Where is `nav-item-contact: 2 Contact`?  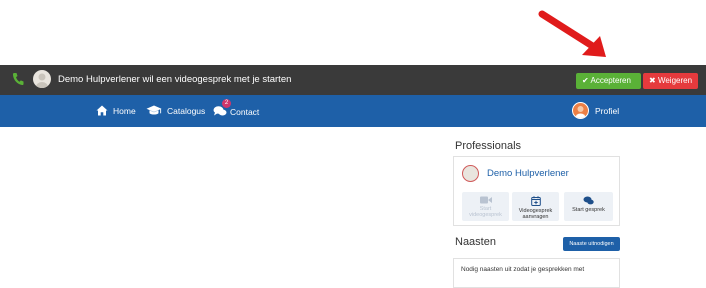
nav-item-contact: 2 Contact is located at coordinates (236, 109).